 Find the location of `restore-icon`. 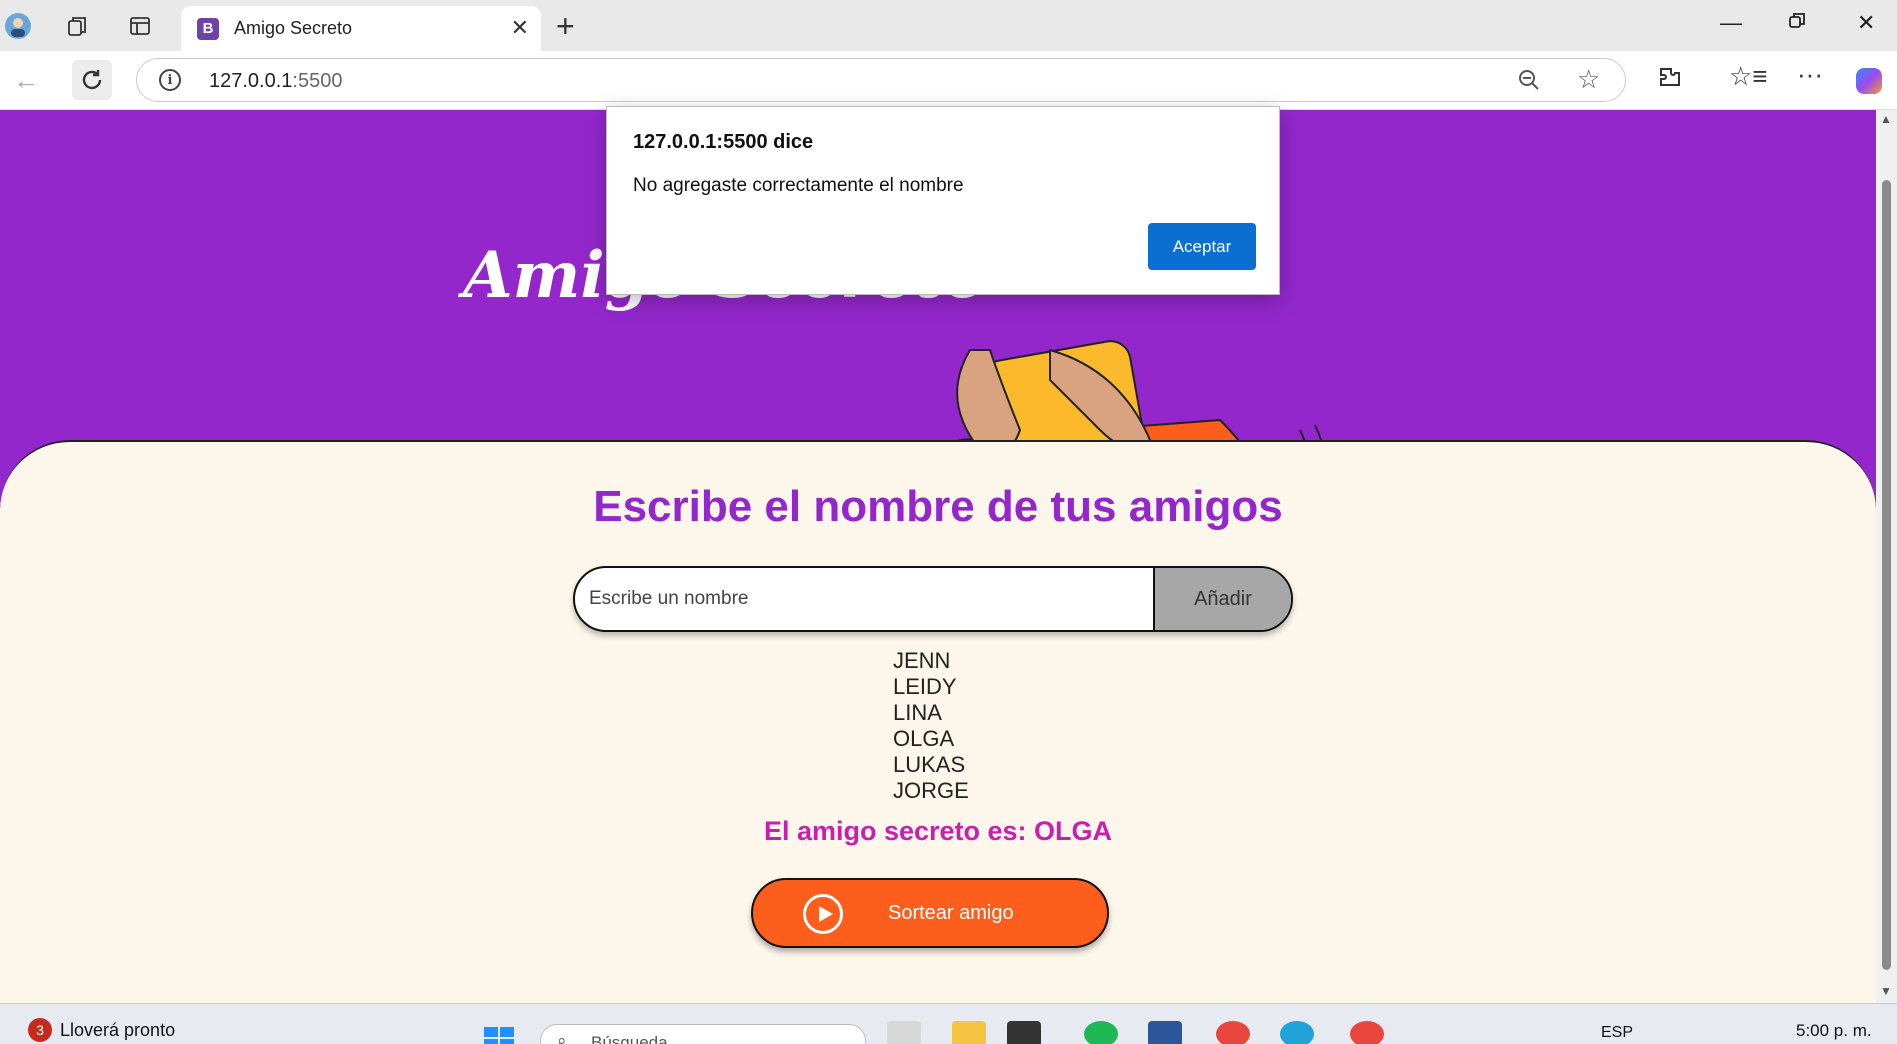

restore-icon is located at coordinates (1797, 23).